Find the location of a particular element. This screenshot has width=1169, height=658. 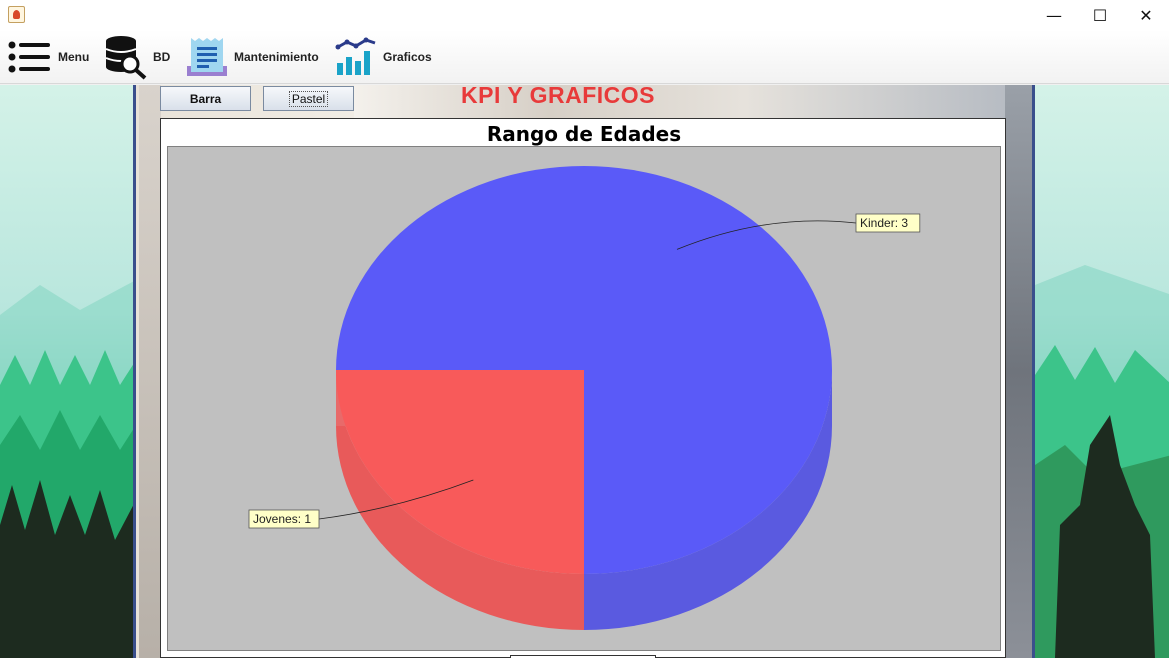

menu-item-label: Mantenimiento is located at coordinates (276, 57).